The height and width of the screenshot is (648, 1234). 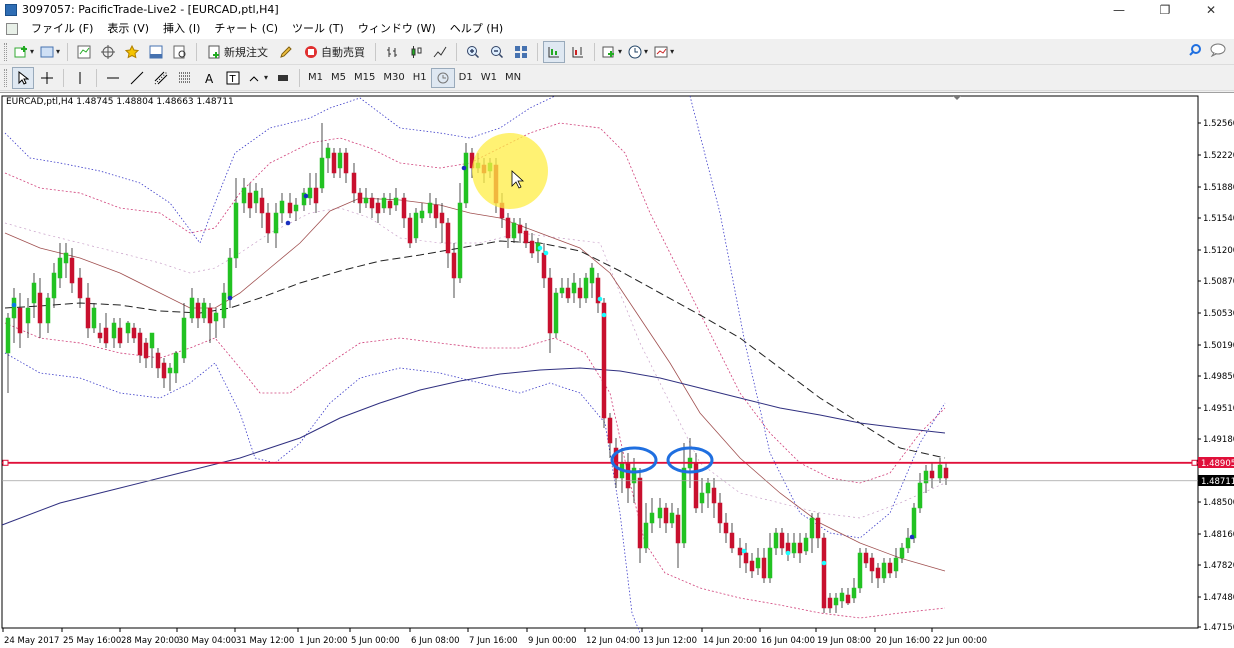 What do you see at coordinates (283, 78) in the screenshot?
I see `rectangle-tool` at bounding box center [283, 78].